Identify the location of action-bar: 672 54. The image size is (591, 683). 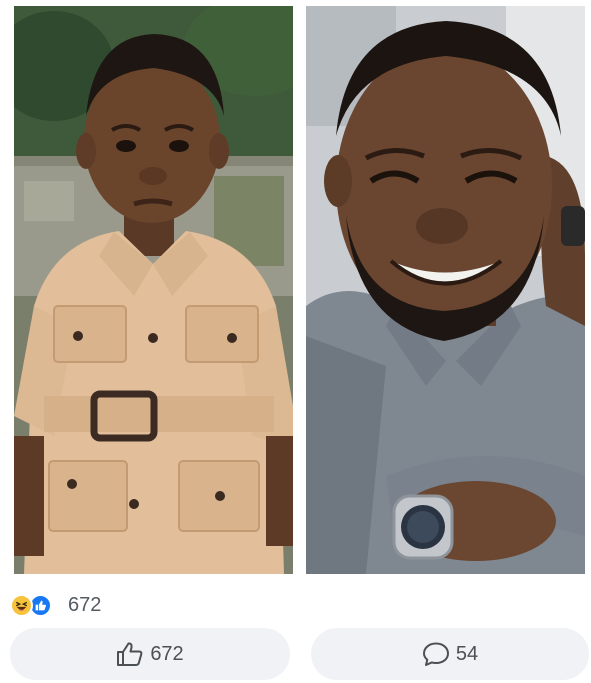
(295, 655).